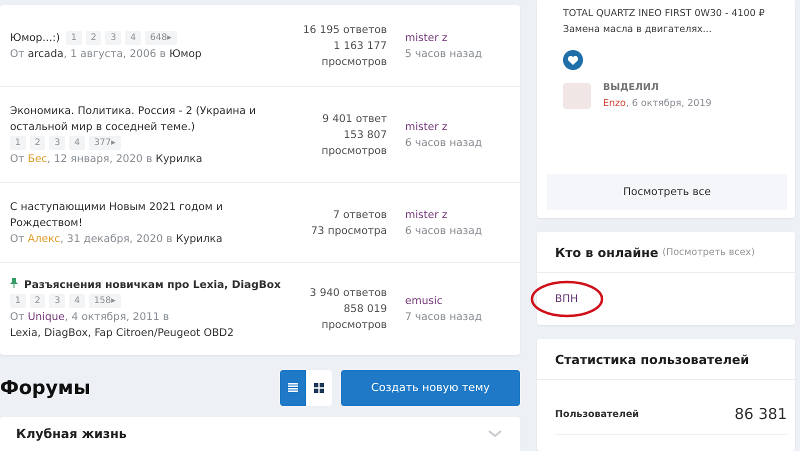 This screenshot has height=451, width=800. What do you see at coordinates (353, 317) in the screenshot?
I see `view-count: 858 019 просмотров` at bounding box center [353, 317].